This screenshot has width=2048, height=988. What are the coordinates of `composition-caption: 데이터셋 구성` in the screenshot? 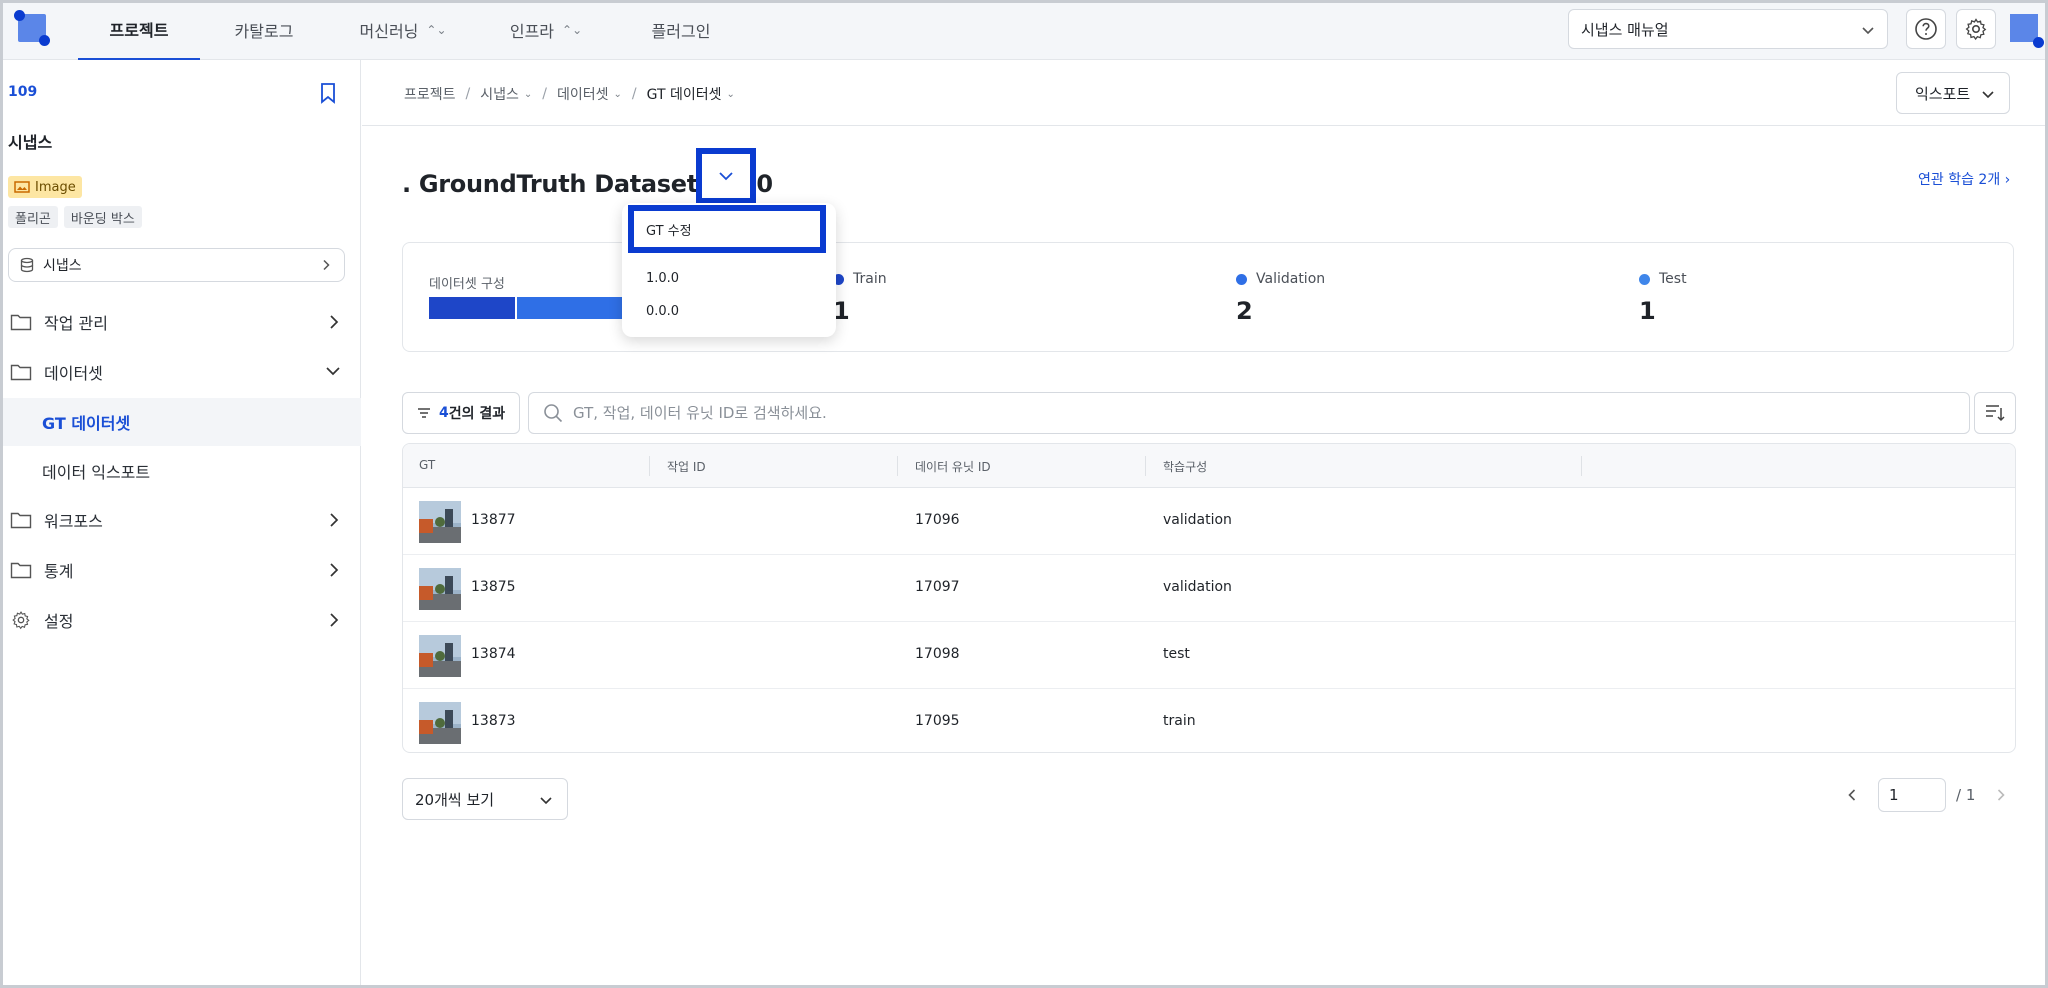 It's located at (467, 284).